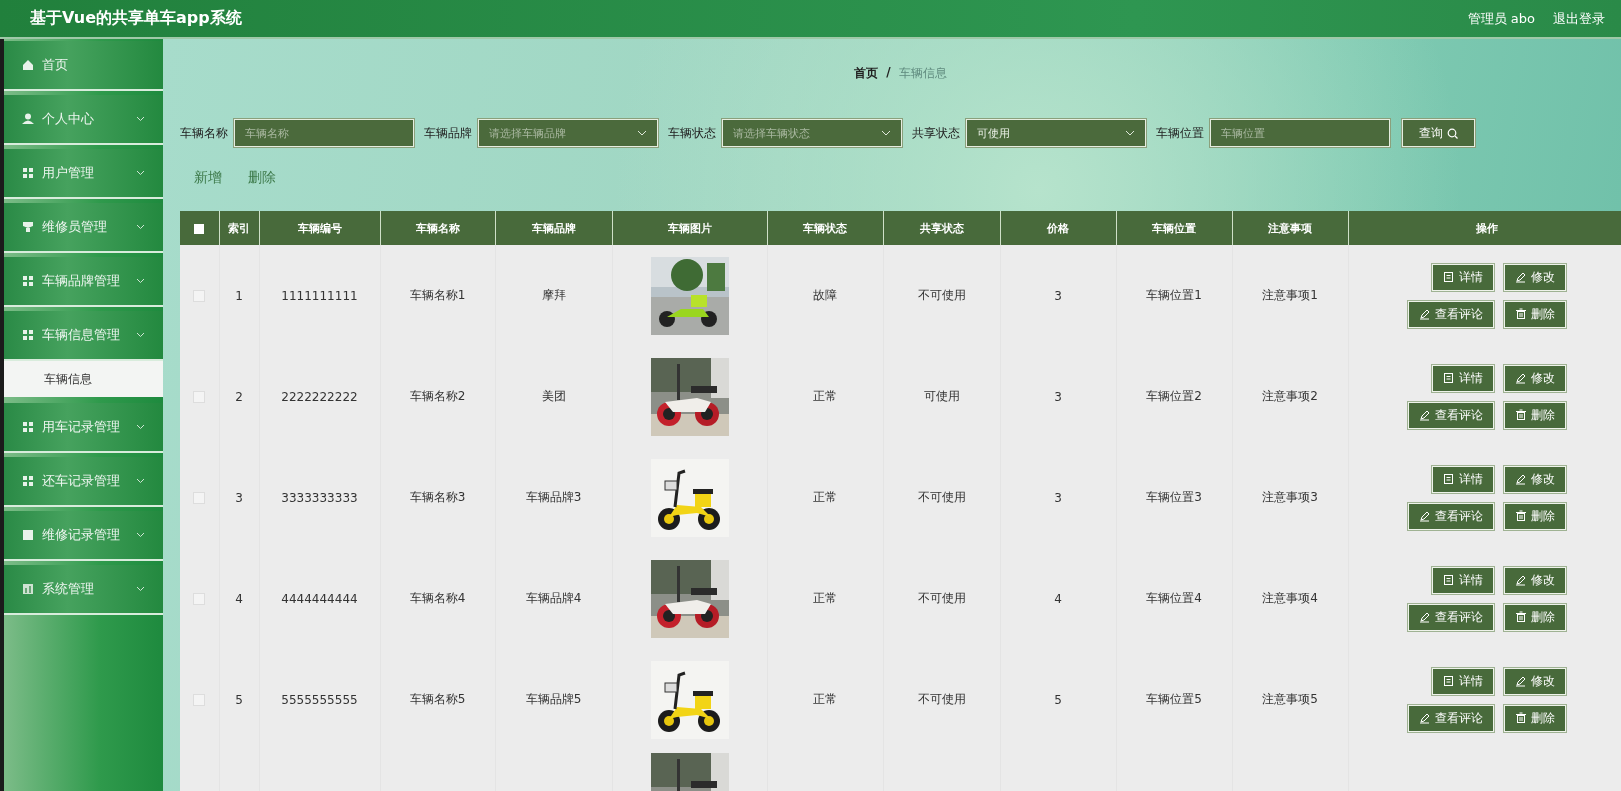  I want to click on square-icon, so click(28, 535).